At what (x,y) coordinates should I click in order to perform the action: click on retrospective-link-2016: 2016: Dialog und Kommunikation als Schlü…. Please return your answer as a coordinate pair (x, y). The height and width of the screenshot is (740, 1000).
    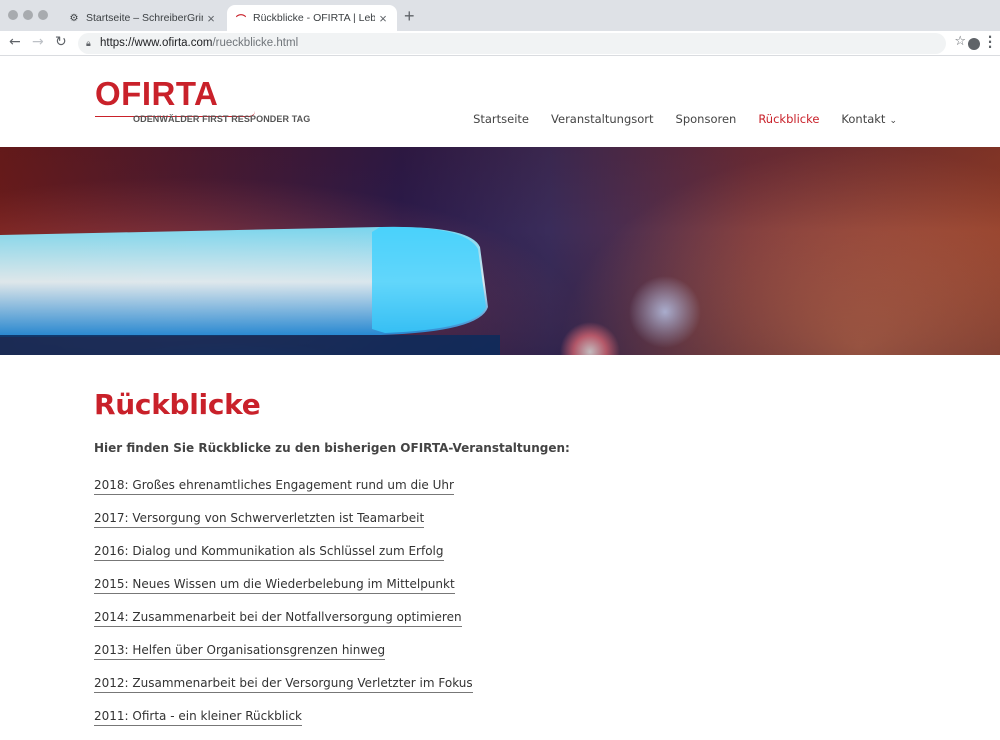
    Looking at the image, I should click on (269, 552).